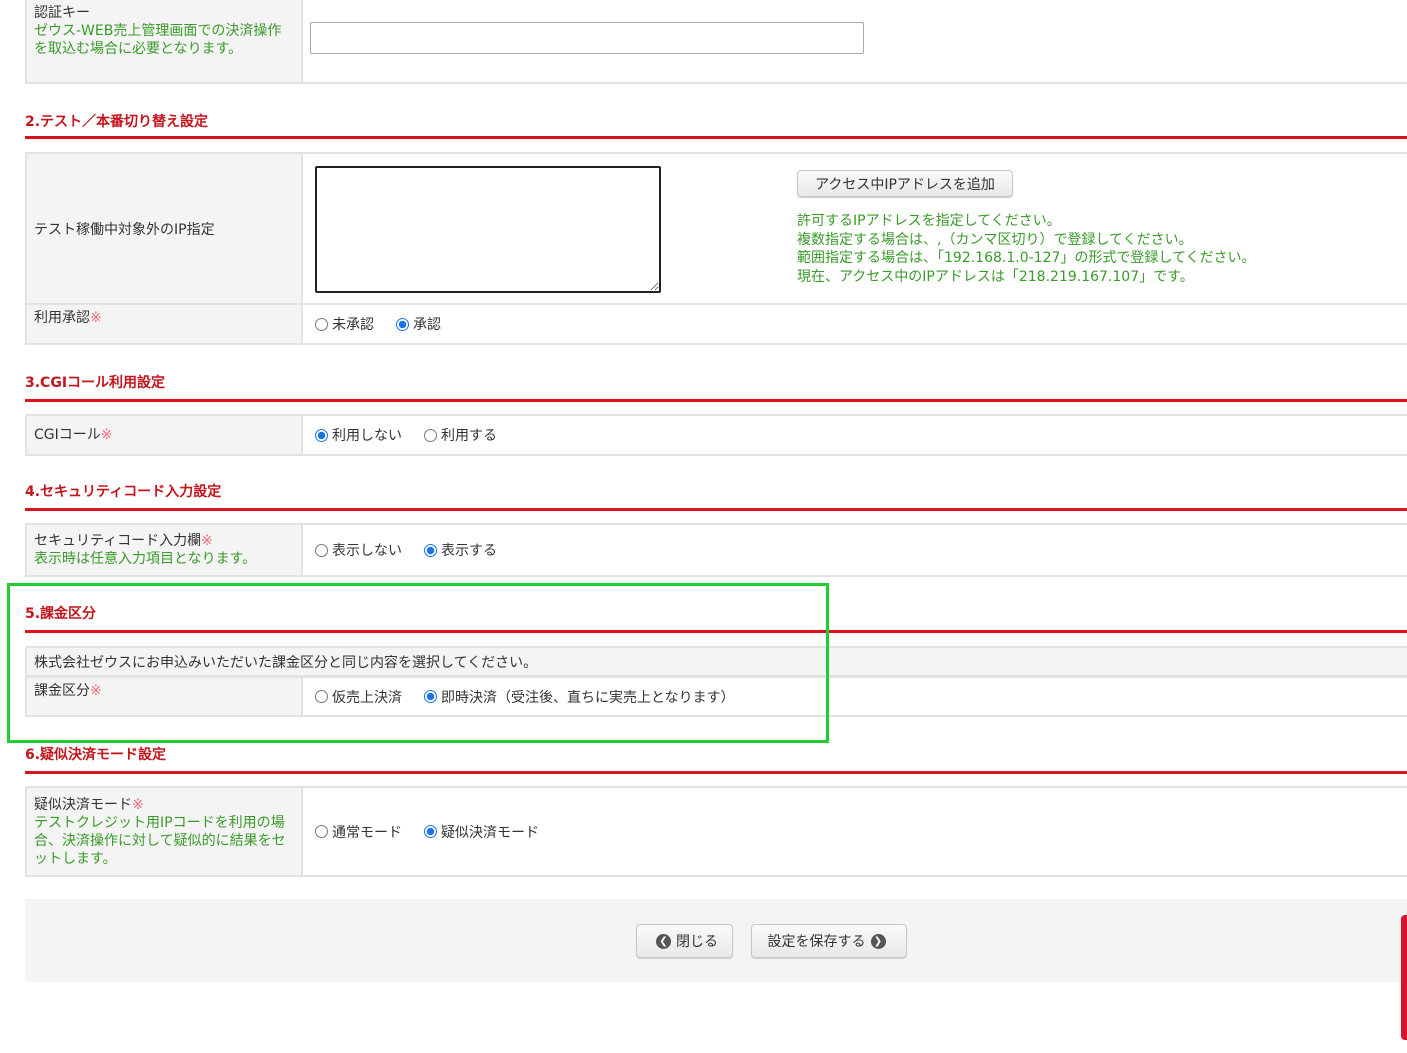 The height and width of the screenshot is (1053, 1407). I want to click on ip-help-line: 複数指定する場合は、,（カンマ区切り）で登録してください。, so click(995, 239).